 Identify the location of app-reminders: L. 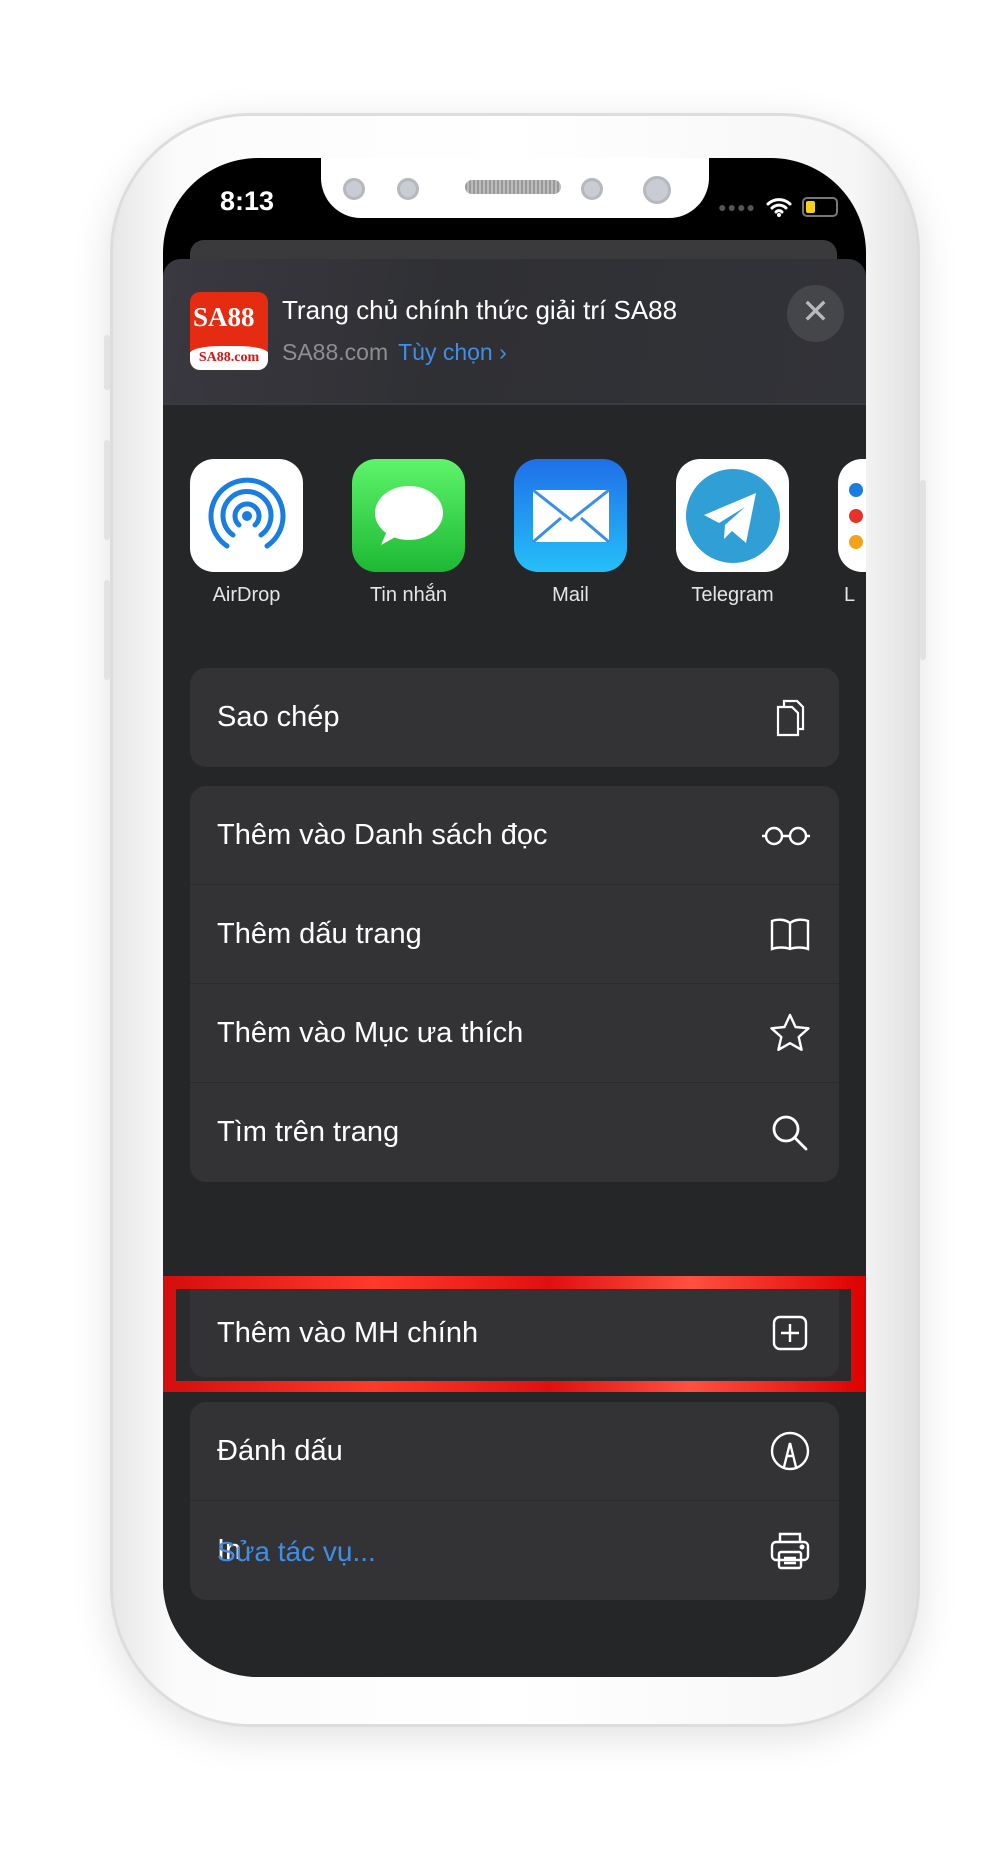
(852, 533).